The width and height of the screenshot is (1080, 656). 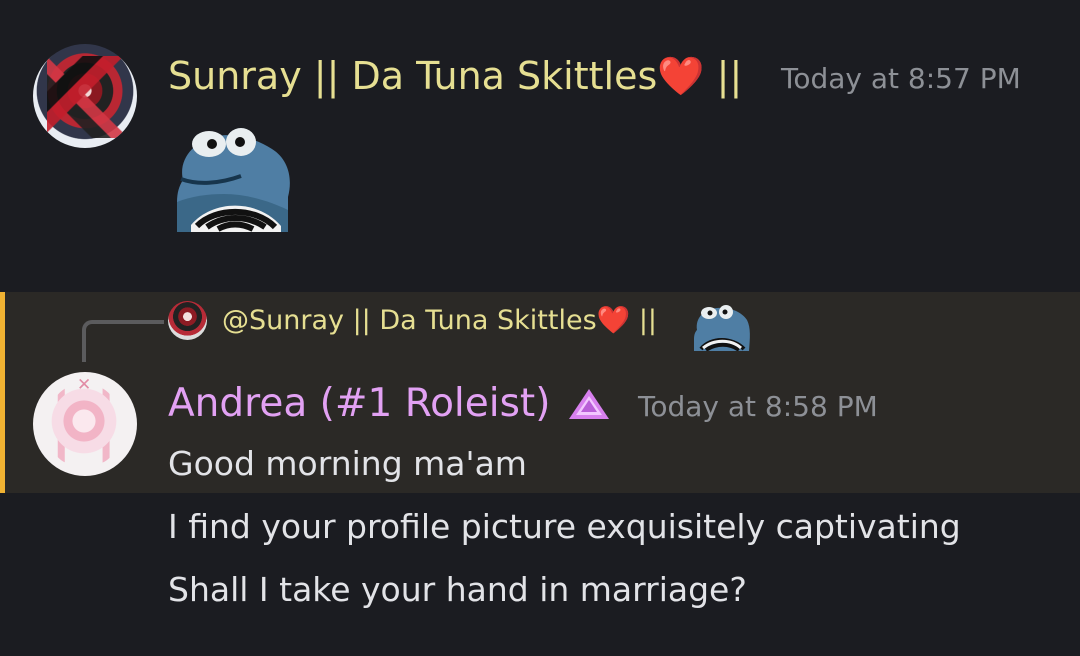 I want to click on message-timestamp: Today at 8:57 PM, so click(x=901, y=78).